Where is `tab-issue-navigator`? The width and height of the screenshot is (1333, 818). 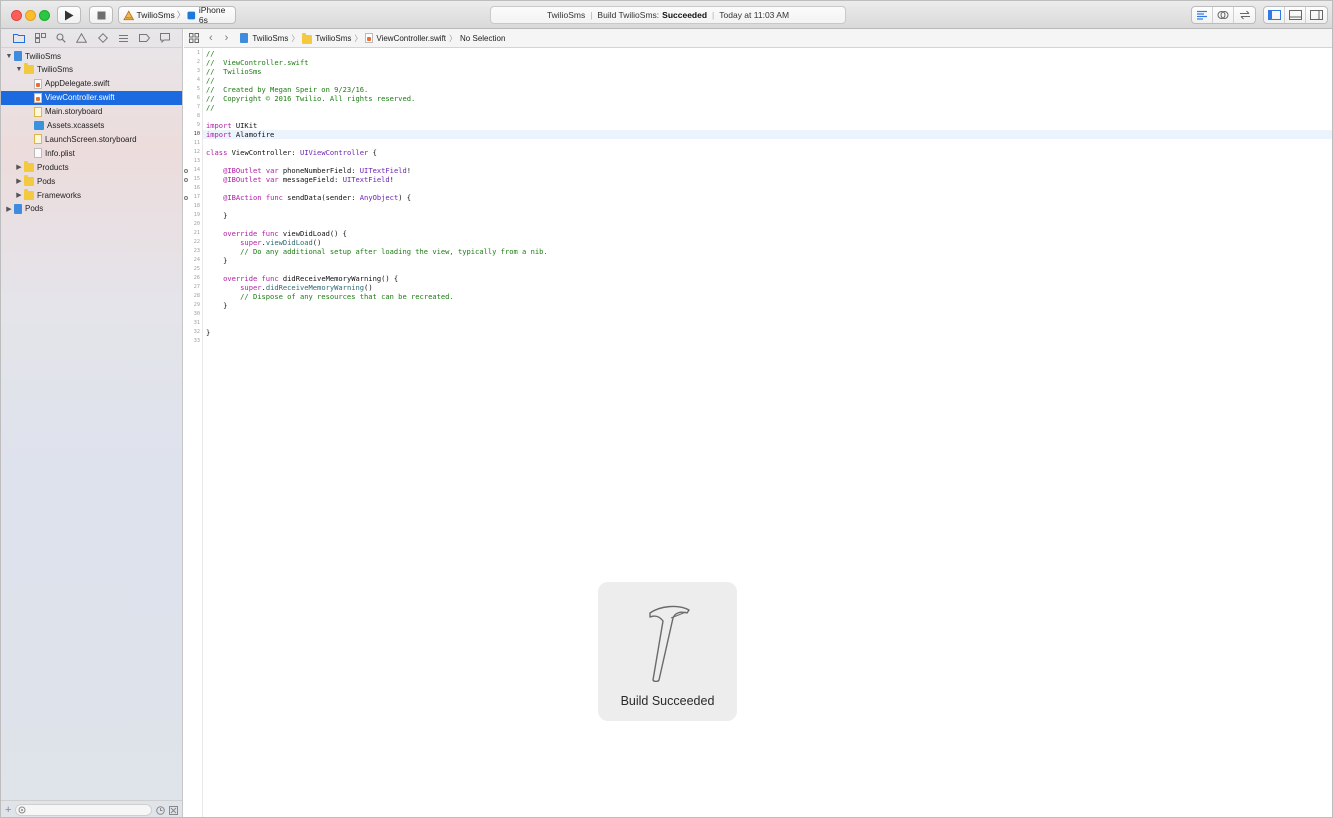
tab-issue-navigator is located at coordinates (81, 38).